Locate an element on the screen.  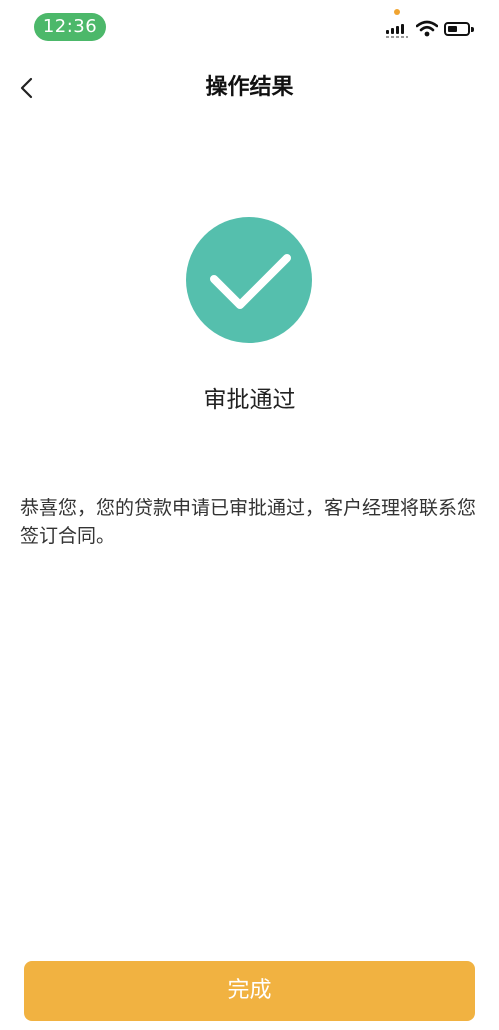
nav-bar: 操作结果 is located at coordinates (249, 88).